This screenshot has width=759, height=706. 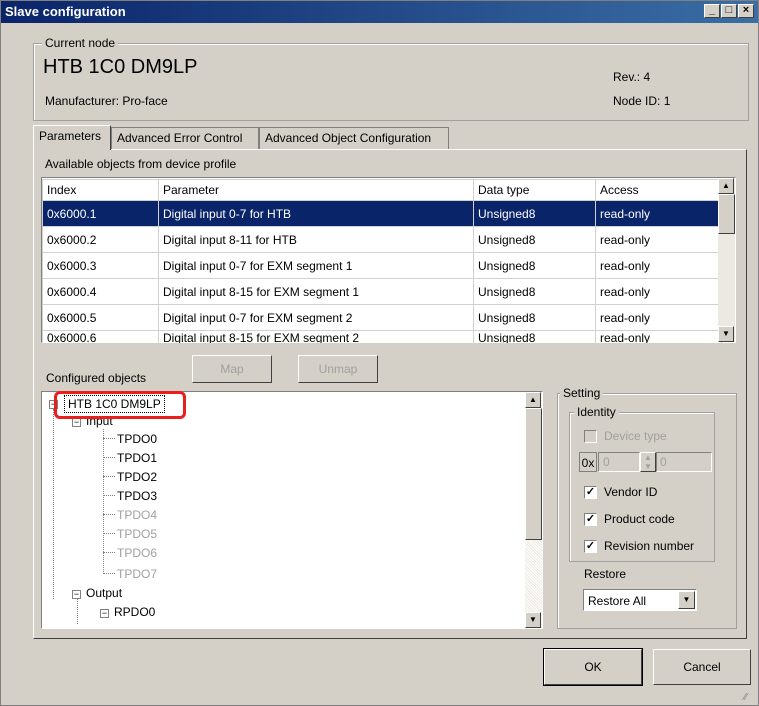 What do you see at coordinates (137, 534) in the screenshot?
I see `tree-tpdo-node: TPDO5` at bounding box center [137, 534].